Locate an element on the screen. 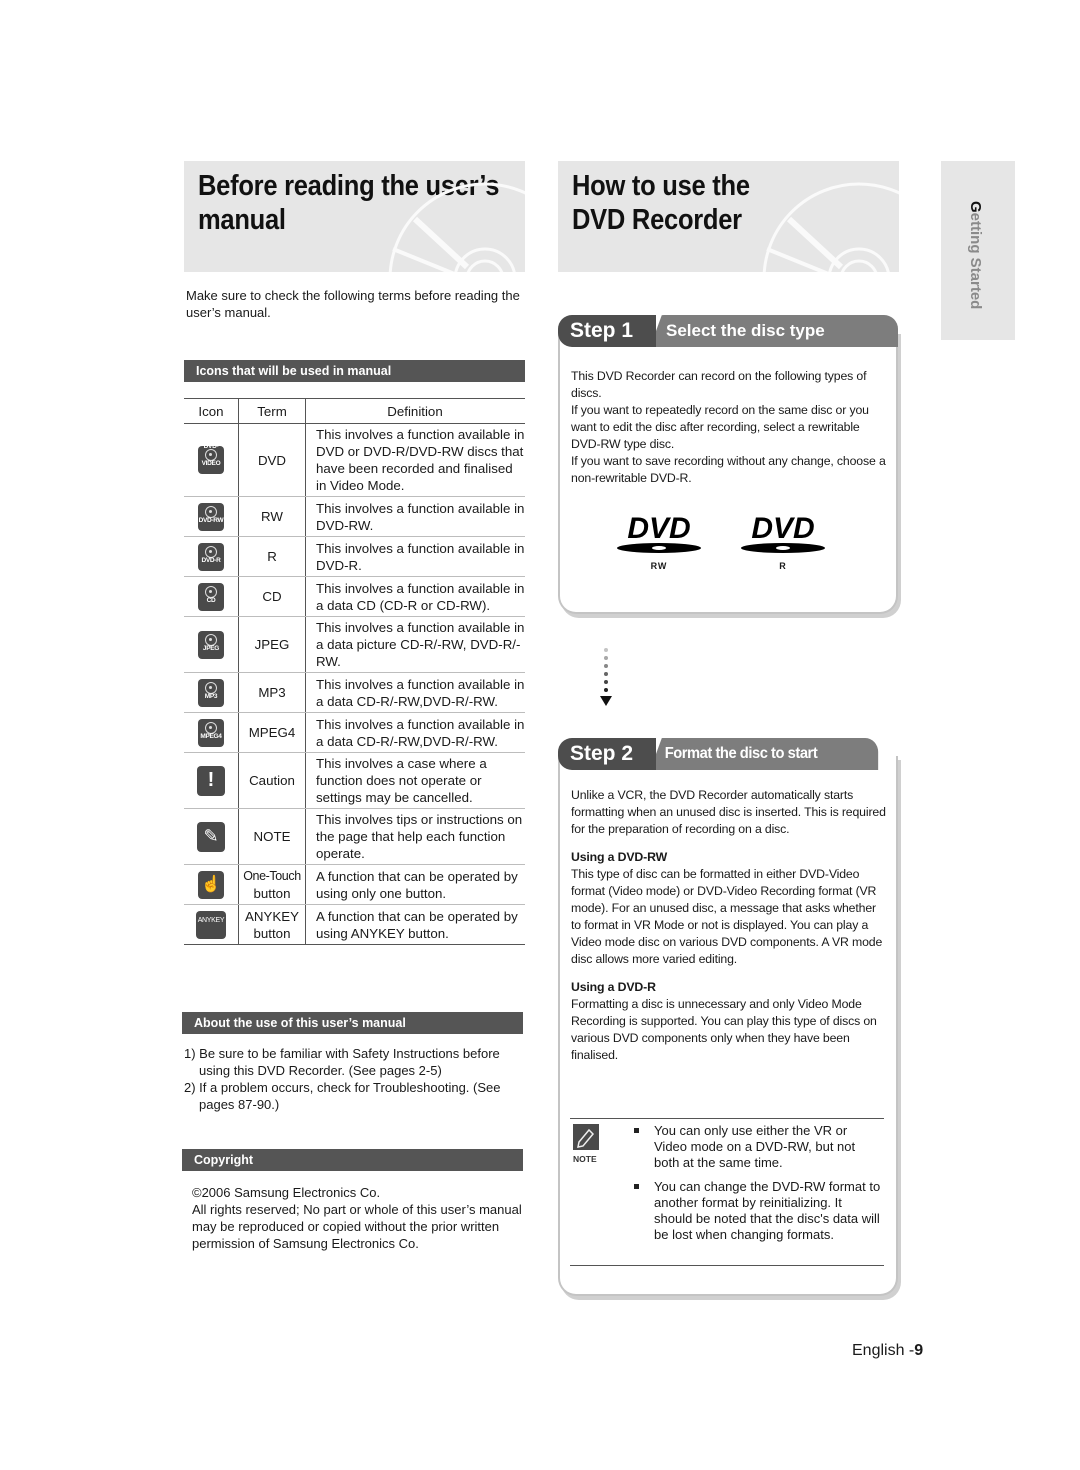 This screenshot has height=1470, width=1080. left-title-banner: Before reading the user’s manual is located at coordinates (354, 216).